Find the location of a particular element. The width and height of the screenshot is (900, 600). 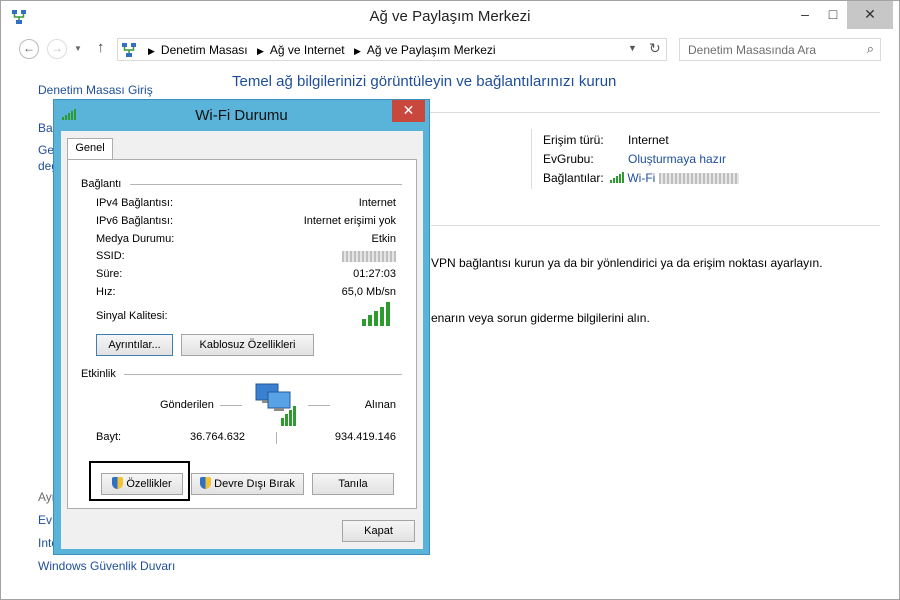

address-dropdown-button: ▼ is located at coordinates (632, 48).